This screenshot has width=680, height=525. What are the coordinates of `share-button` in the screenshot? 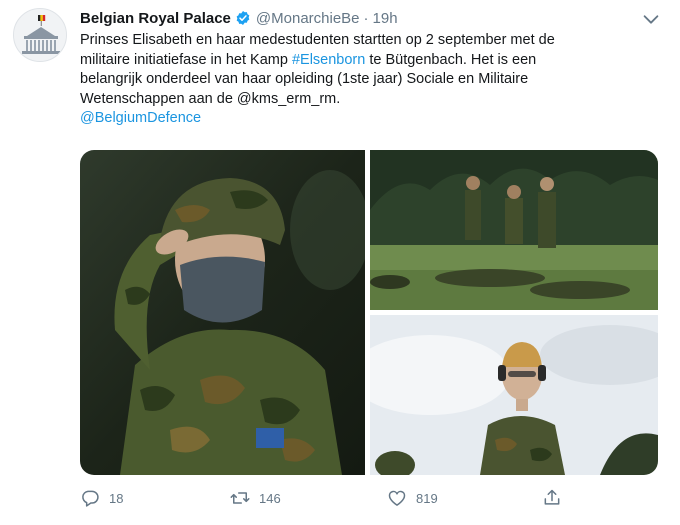 It's located at (556, 498).